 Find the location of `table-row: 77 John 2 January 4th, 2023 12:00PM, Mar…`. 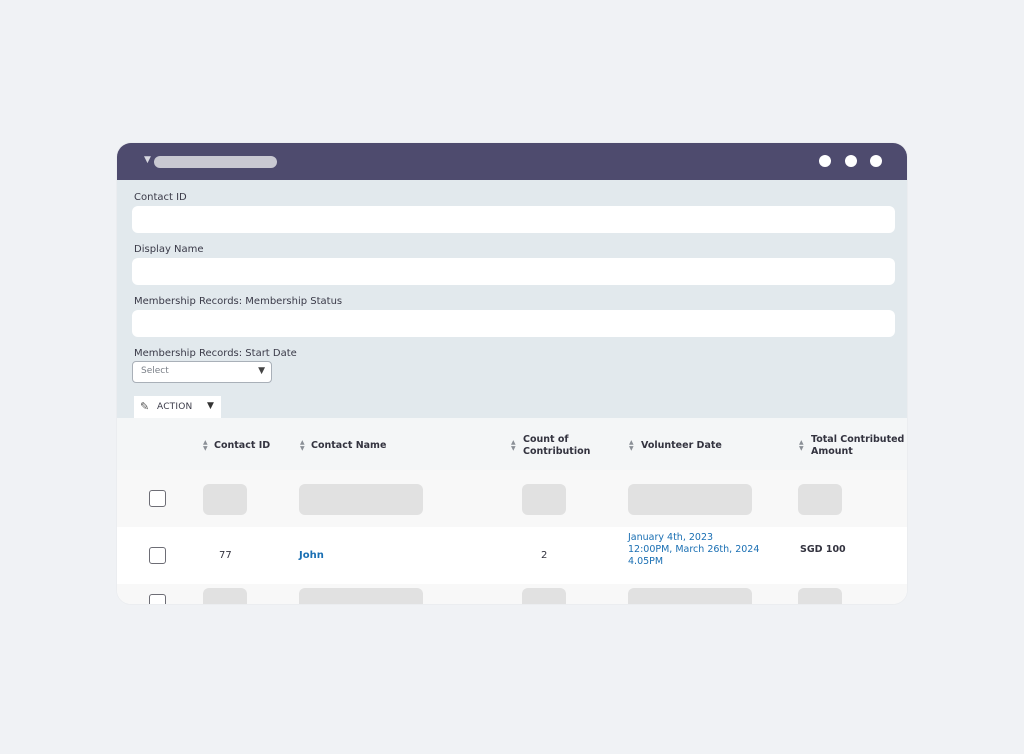

table-row: 77 John 2 January 4th, 2023 12:00PM, Mar… is located at coordinates (512, 555).